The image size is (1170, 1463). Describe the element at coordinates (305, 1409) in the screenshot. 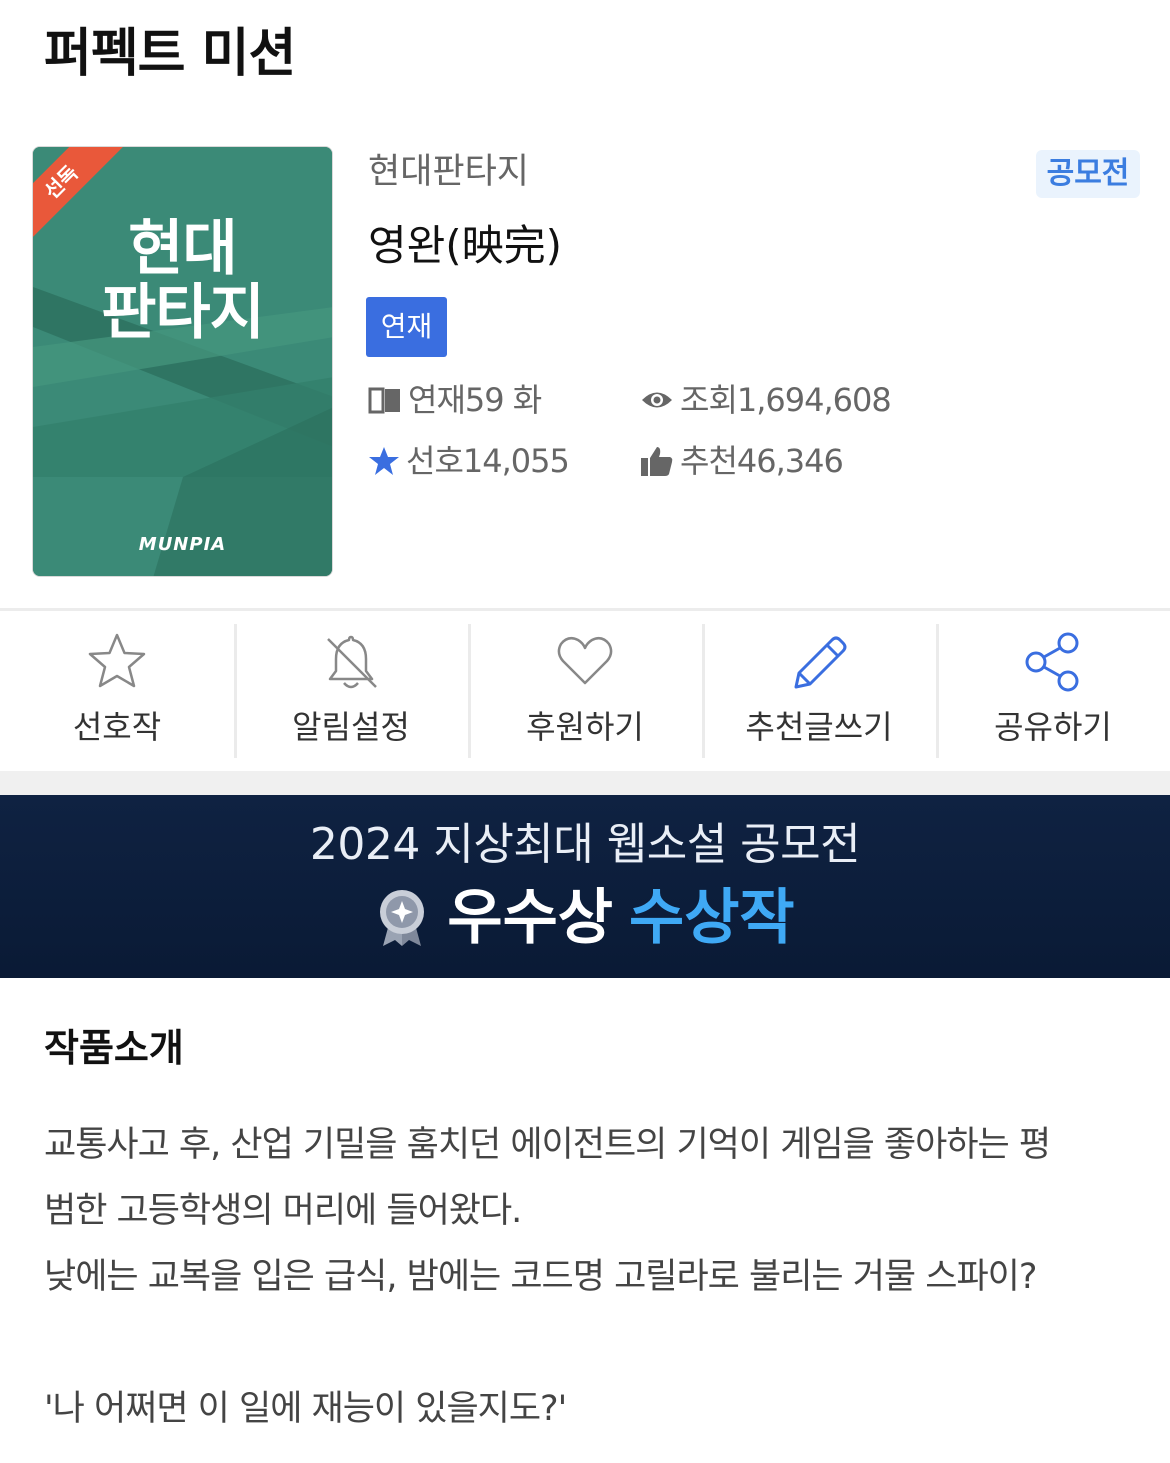

I see `synopsis-line: '나 어쩌면 이 일에 재능이 있을지도?'` at that location.